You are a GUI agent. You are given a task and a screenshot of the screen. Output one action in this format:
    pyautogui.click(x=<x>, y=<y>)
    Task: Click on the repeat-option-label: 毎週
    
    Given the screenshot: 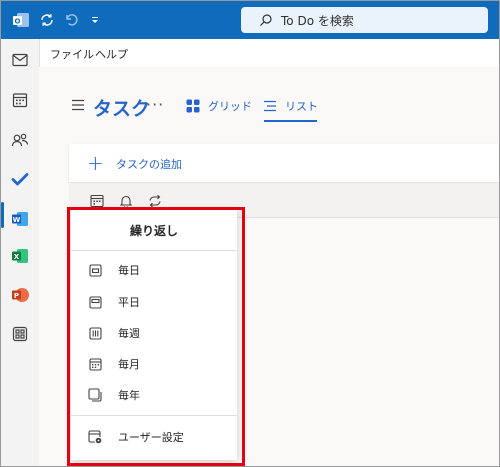 What is the action you would take?
    pyautogui.click(x=129, y=333)
    